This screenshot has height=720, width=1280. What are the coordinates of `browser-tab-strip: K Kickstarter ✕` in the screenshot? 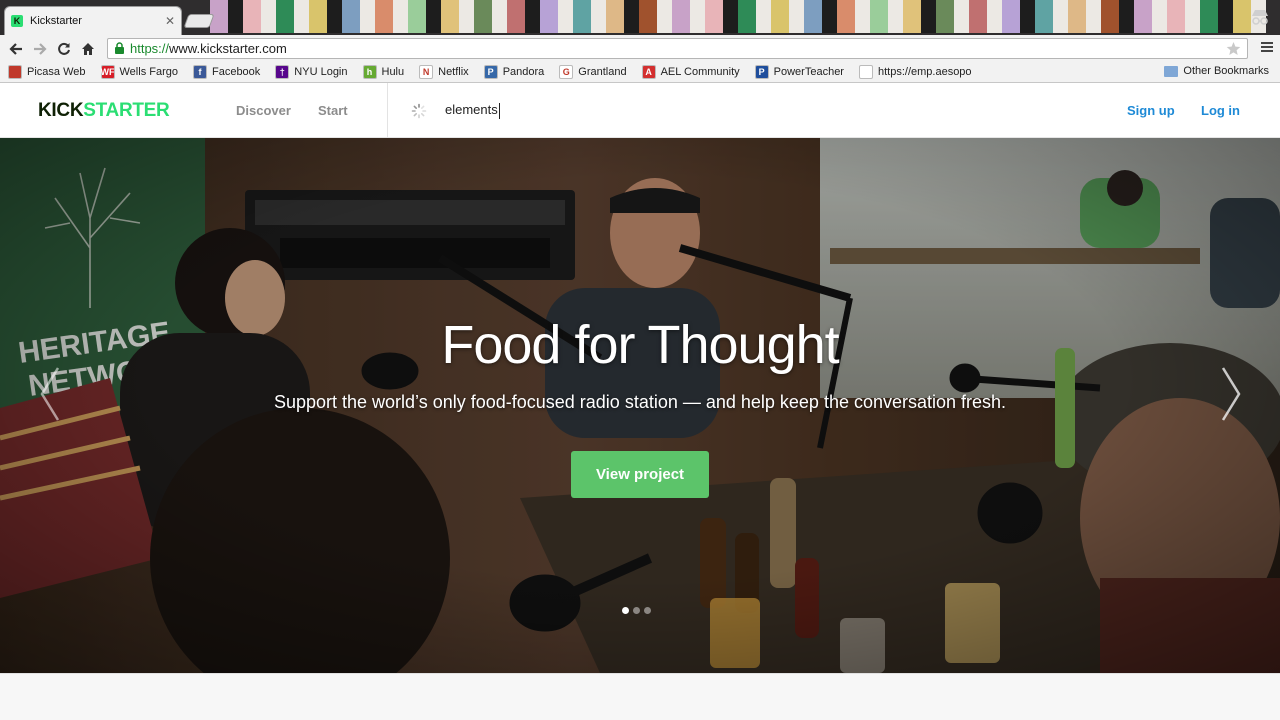 It's located at (640, 17).